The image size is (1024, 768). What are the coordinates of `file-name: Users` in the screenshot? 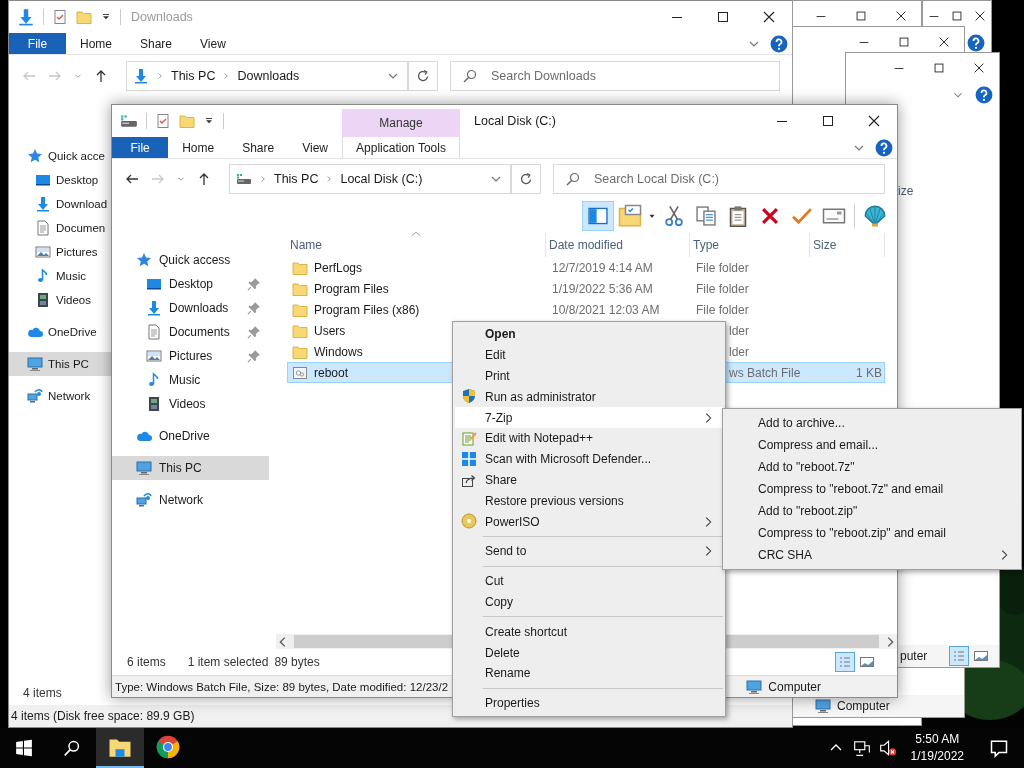 It's located at (330, 330).